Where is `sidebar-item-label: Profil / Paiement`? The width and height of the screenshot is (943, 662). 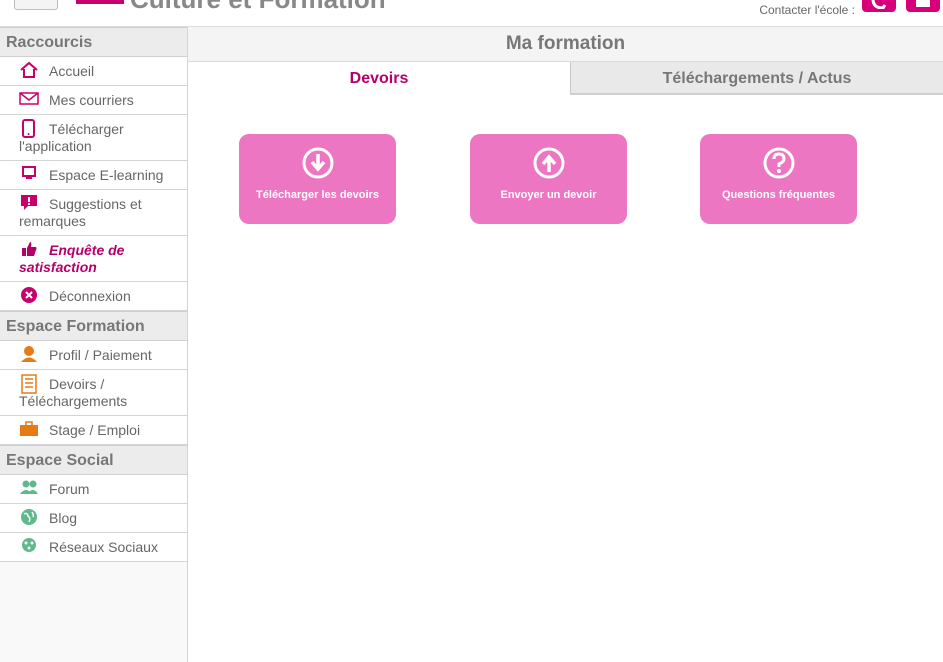
sidebar-item-label: Profil / Paiement is located at coordinates (100, 355).